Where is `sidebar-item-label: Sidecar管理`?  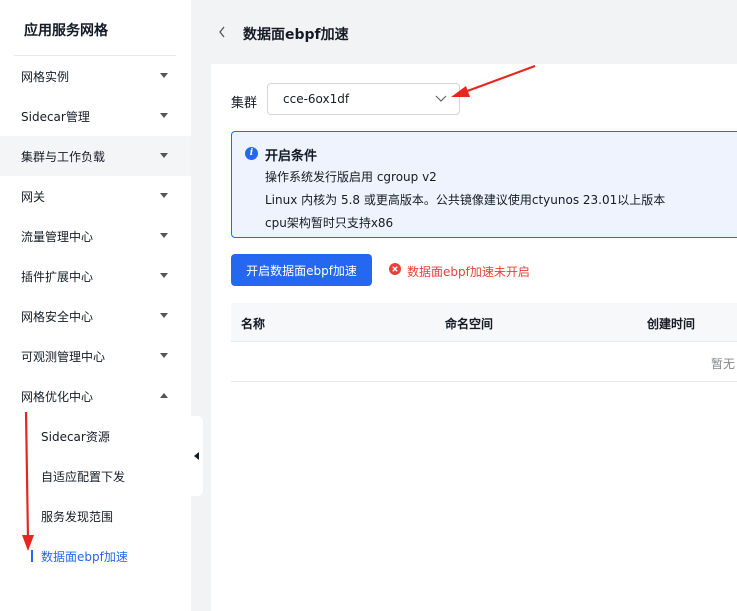
sidebar-item-label: Sidecar管理 is located at coordinates (55, 116).